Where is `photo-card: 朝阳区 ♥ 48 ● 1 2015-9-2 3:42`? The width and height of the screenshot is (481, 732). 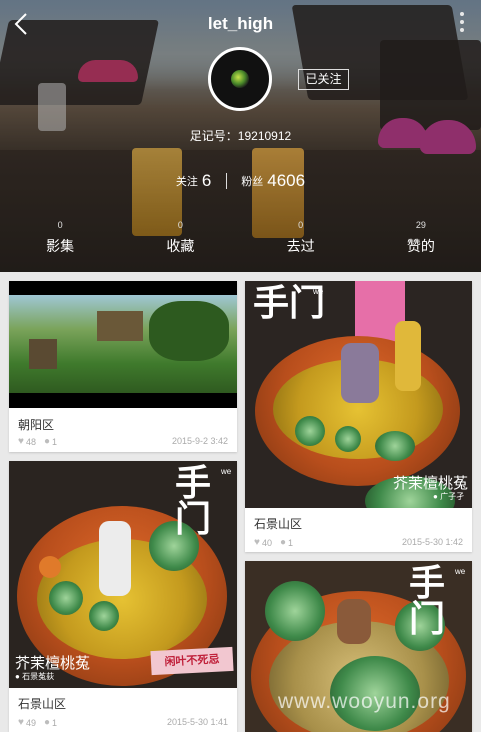
photo-card: 朝阳区 ♥ 48 ● 1 2015-9-2 3:42 is located at coordinates (123, 366).